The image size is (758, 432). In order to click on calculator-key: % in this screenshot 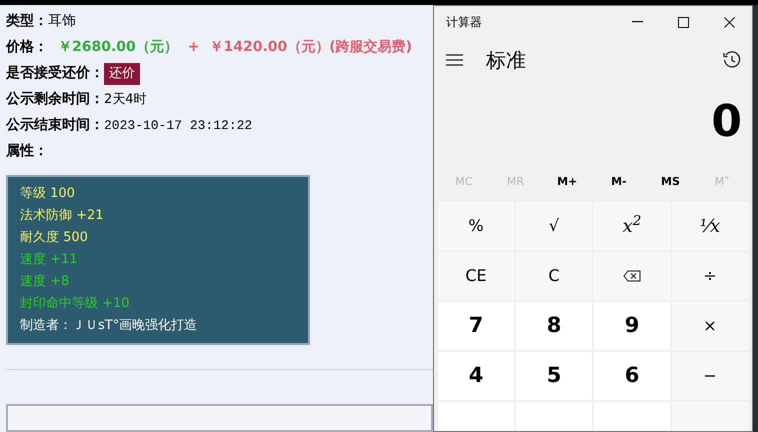, I will do `click(476, 226)`.